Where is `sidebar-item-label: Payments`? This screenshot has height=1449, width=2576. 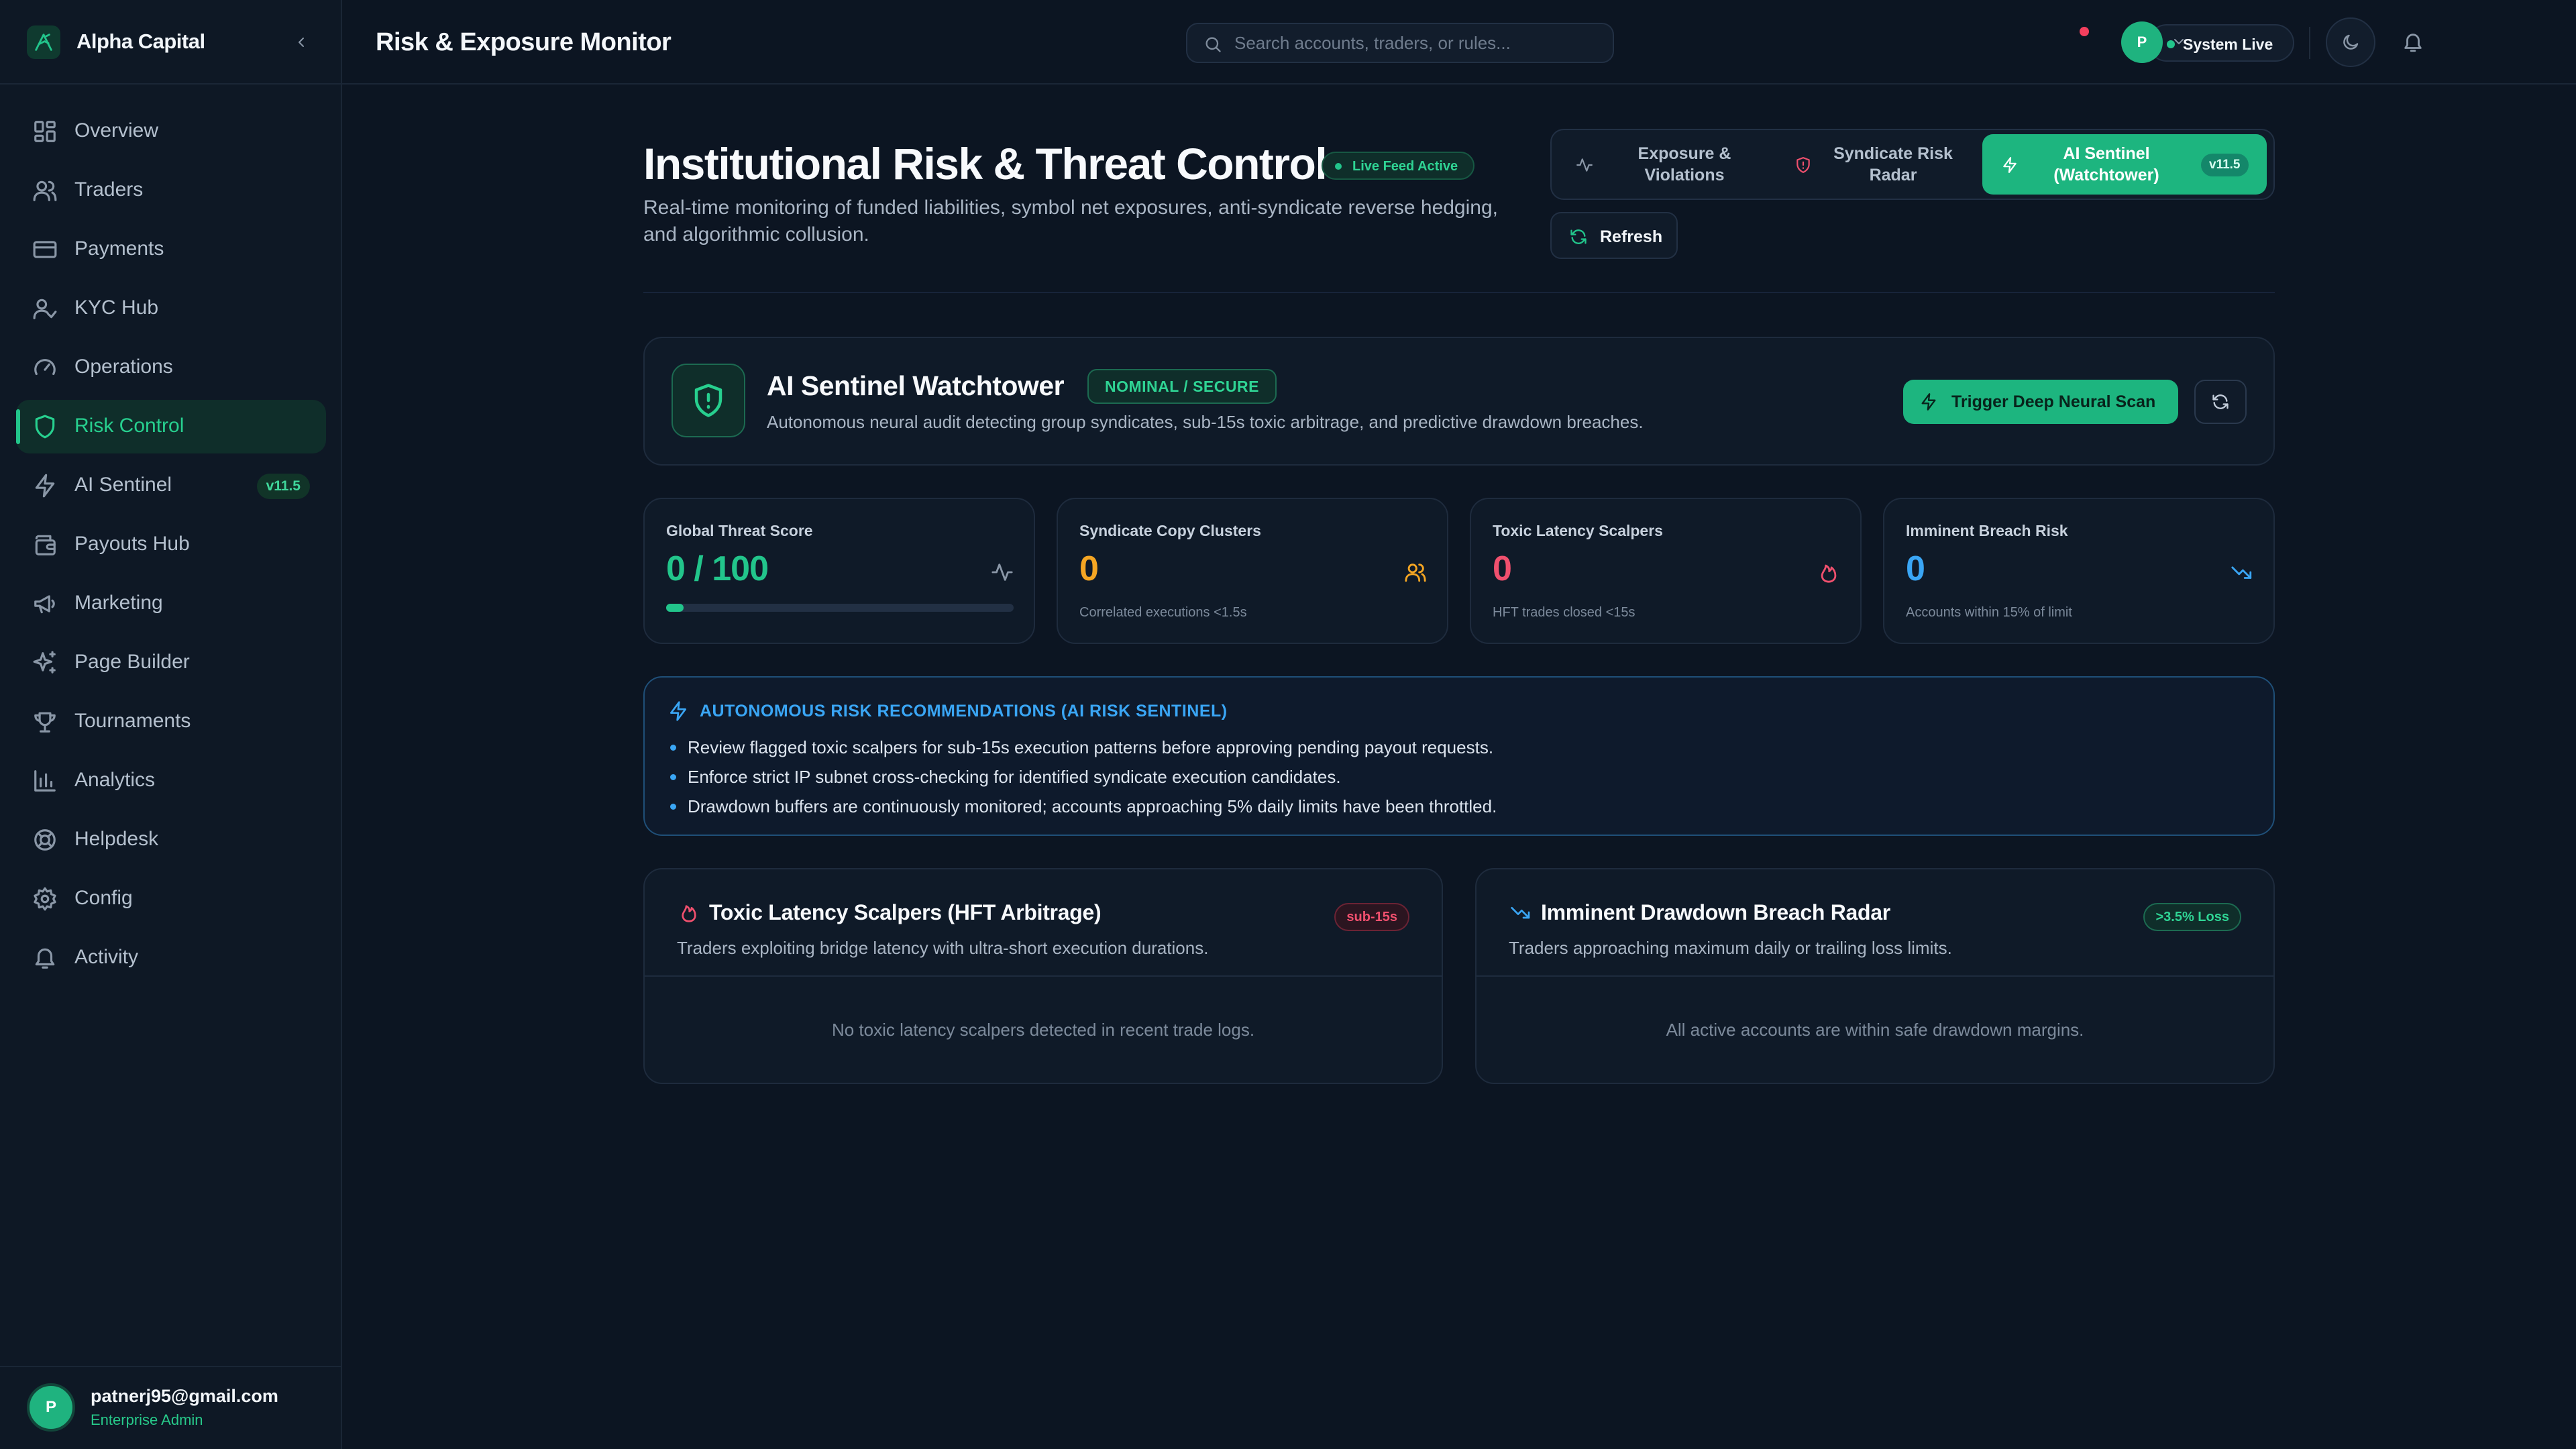
sidebar-item-label: Payments is located at coordinates (119, 248).